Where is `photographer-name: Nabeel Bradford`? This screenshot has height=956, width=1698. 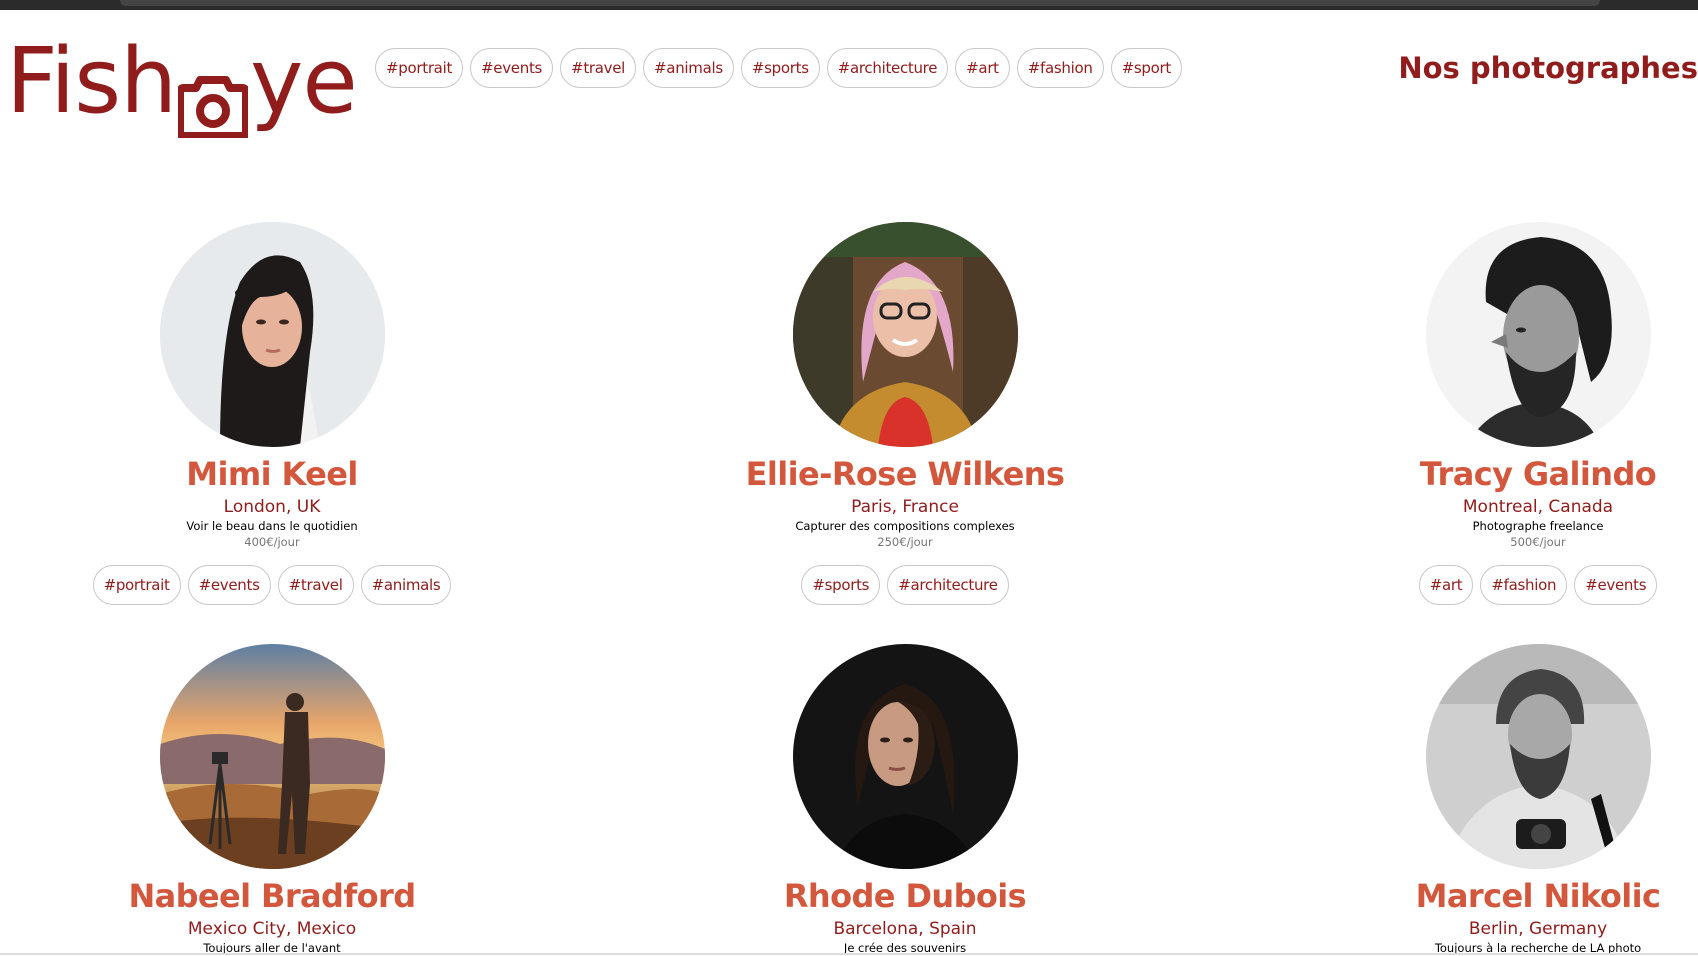
photographer-name: Nabeel Bradford is located at coordinates (272, 896).